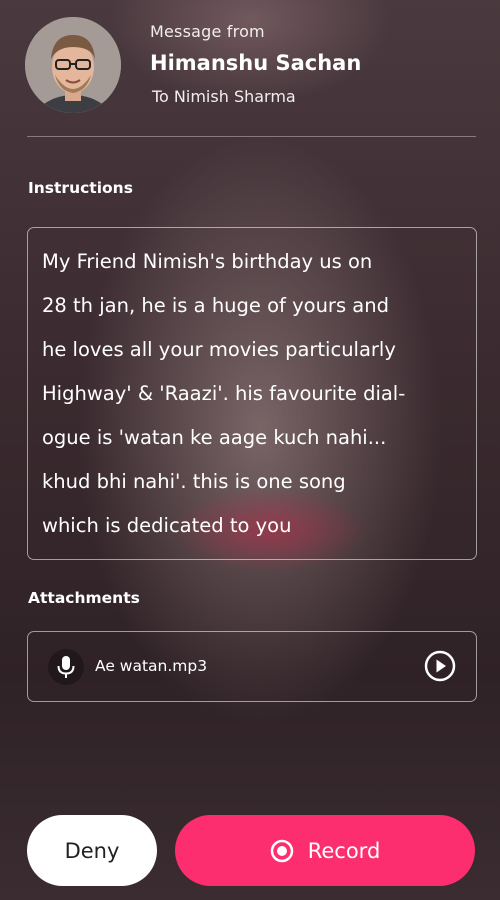 The image size is (500, 900). Describe the element at coordinates (252, 666) in the screenshot. I see `attachment-item: Ae watan.mp3` at that location.